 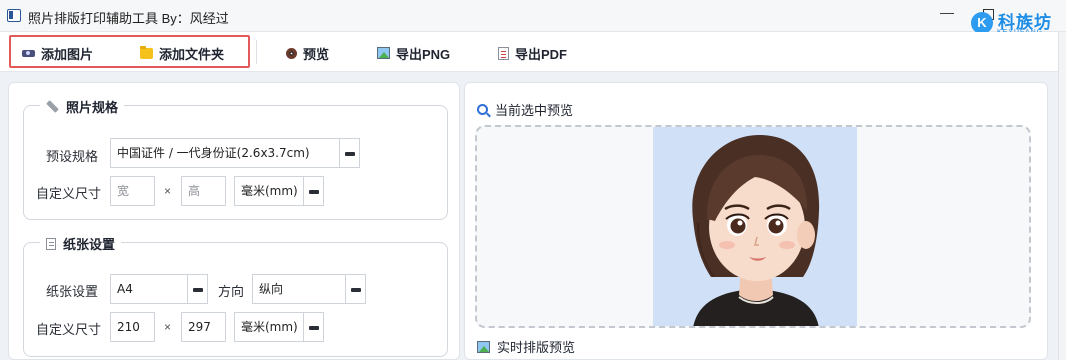 What do you see at coordinates (132, 327) in the screenshot?
I see `paper-width-input: 210` at bounding box center [132, 327].